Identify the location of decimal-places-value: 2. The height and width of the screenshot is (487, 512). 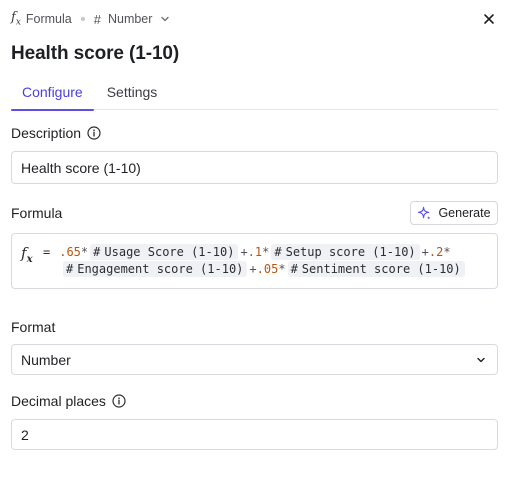
(25, 434).